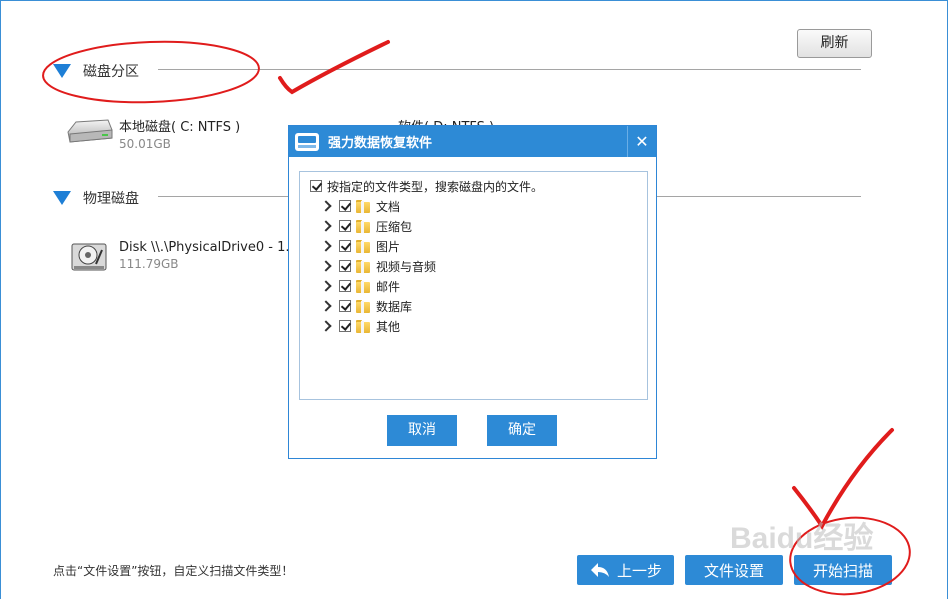  I want to click on baidu-watermark: Baidu经验, so click(801, 538).